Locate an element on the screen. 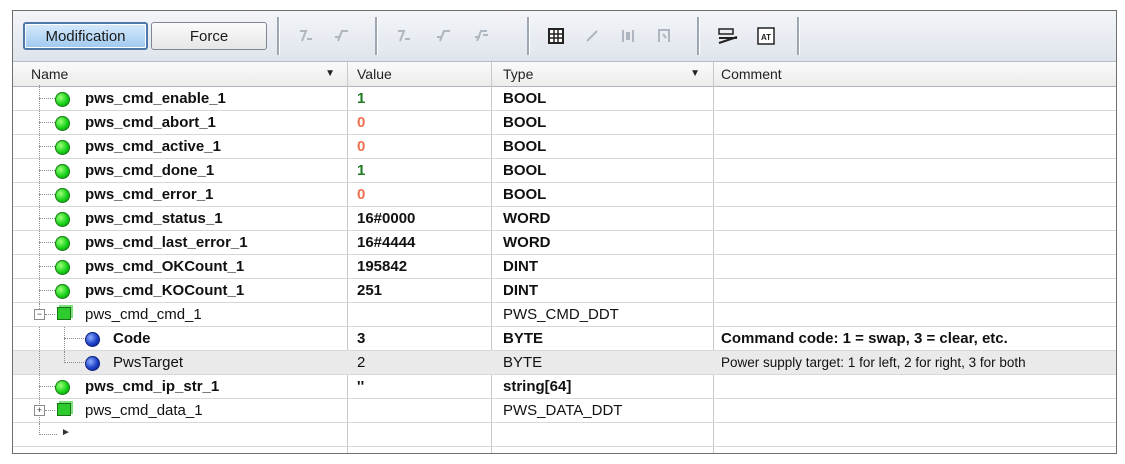  toolbar: Modification Force AT is located at coordinates (564, 36).